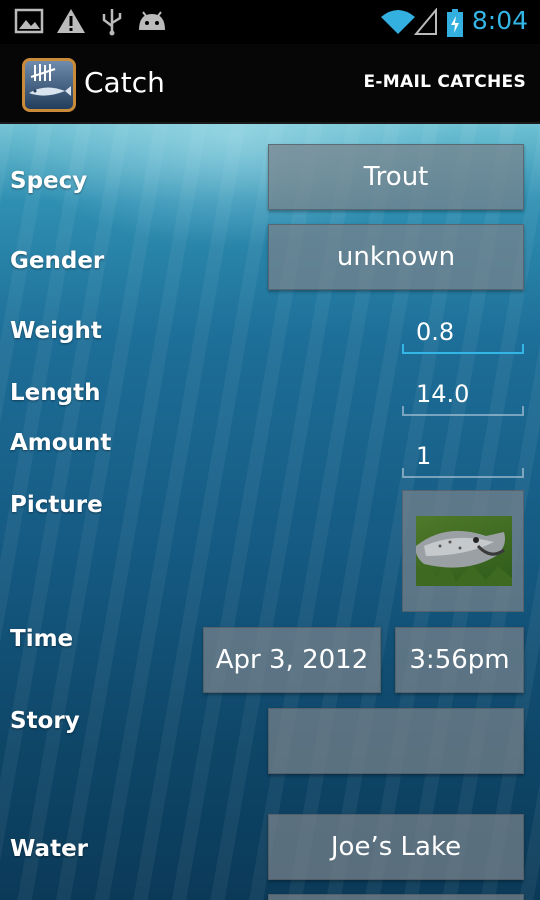 The width and height of the screenshot is (540, 900). What do you see at coordinates (57, 261) in the screenshot?
I see `gender-label: Gender` at bounding box center [57, 261].